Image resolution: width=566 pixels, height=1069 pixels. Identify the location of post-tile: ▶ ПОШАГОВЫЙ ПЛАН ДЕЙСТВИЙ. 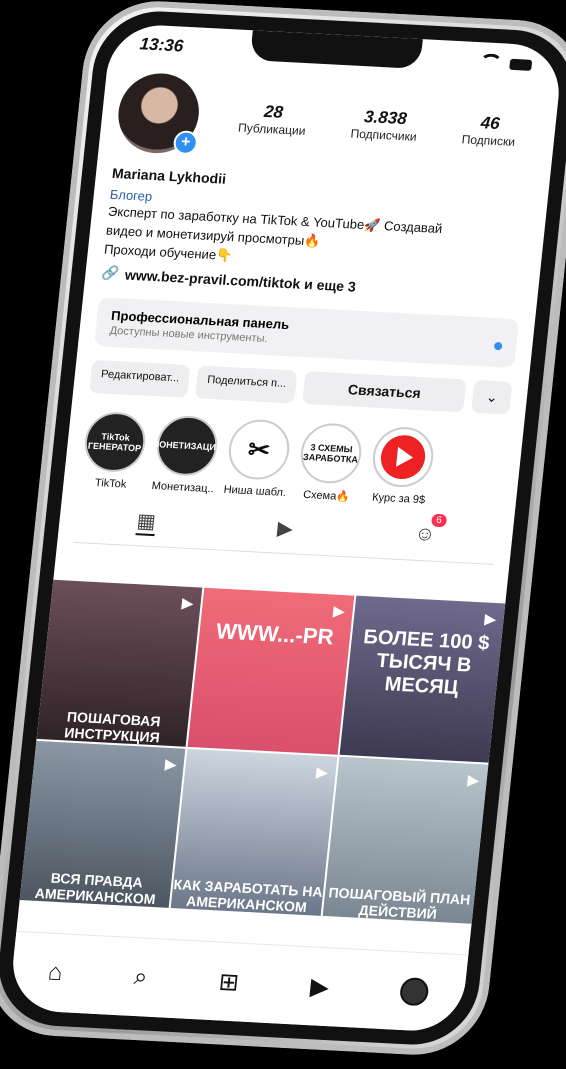
(405, 840).